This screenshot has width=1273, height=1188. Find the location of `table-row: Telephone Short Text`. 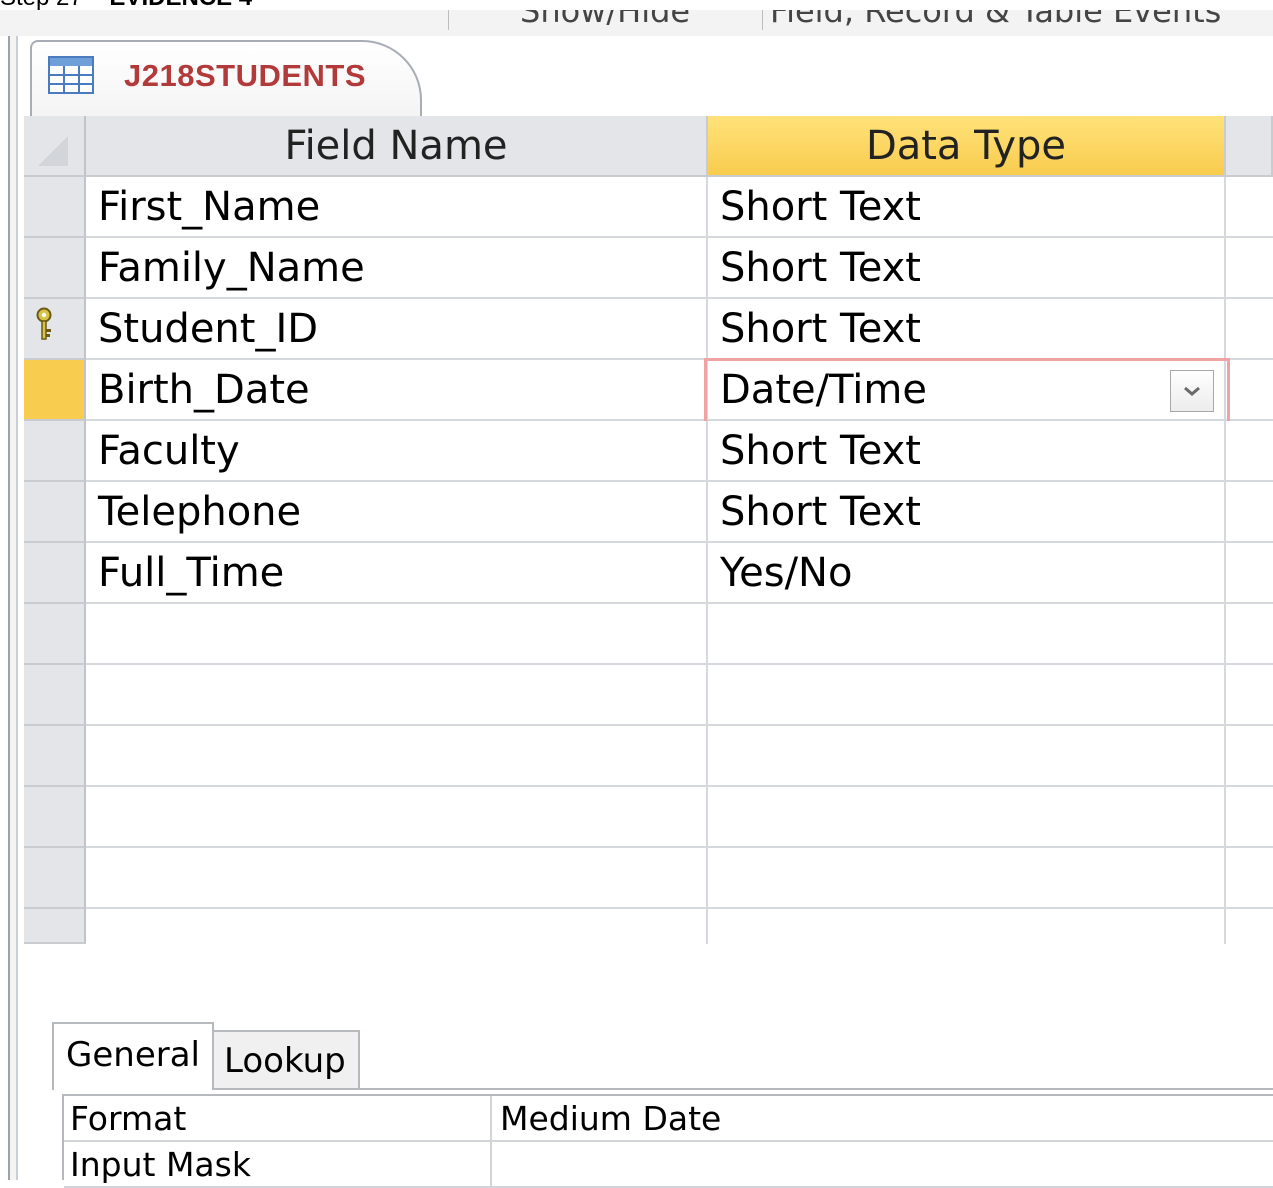

table-row: Telephone Short Text is located at coordinates (648, 512).